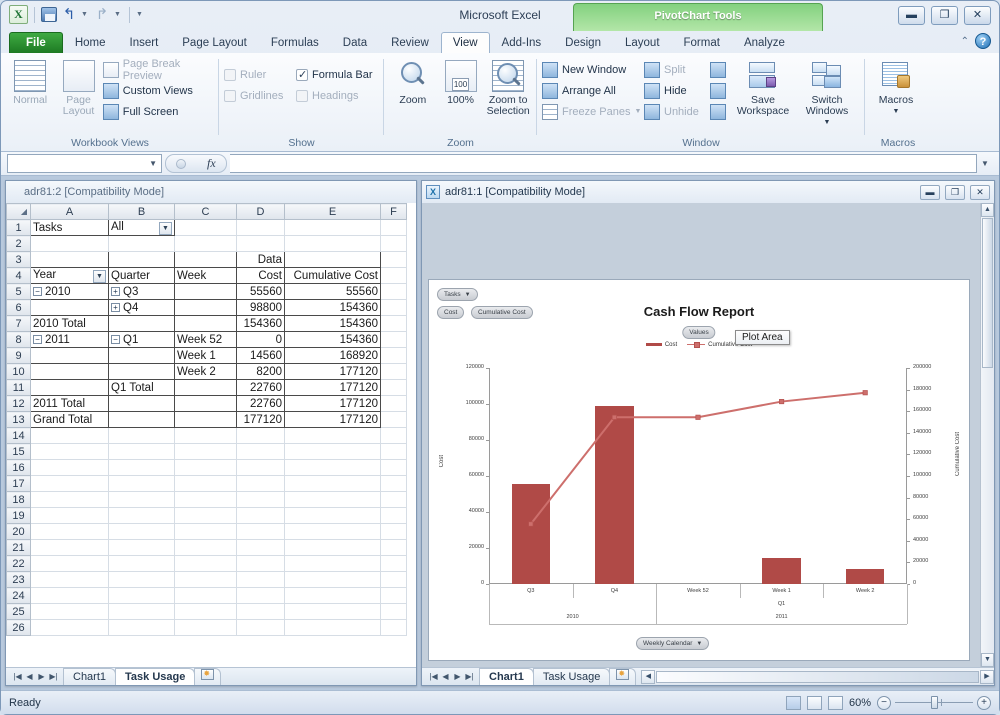  What do you see at coordinates (206, 531) in the screenshot?
I see `table-row: 20` at bounding box center [206, 531].